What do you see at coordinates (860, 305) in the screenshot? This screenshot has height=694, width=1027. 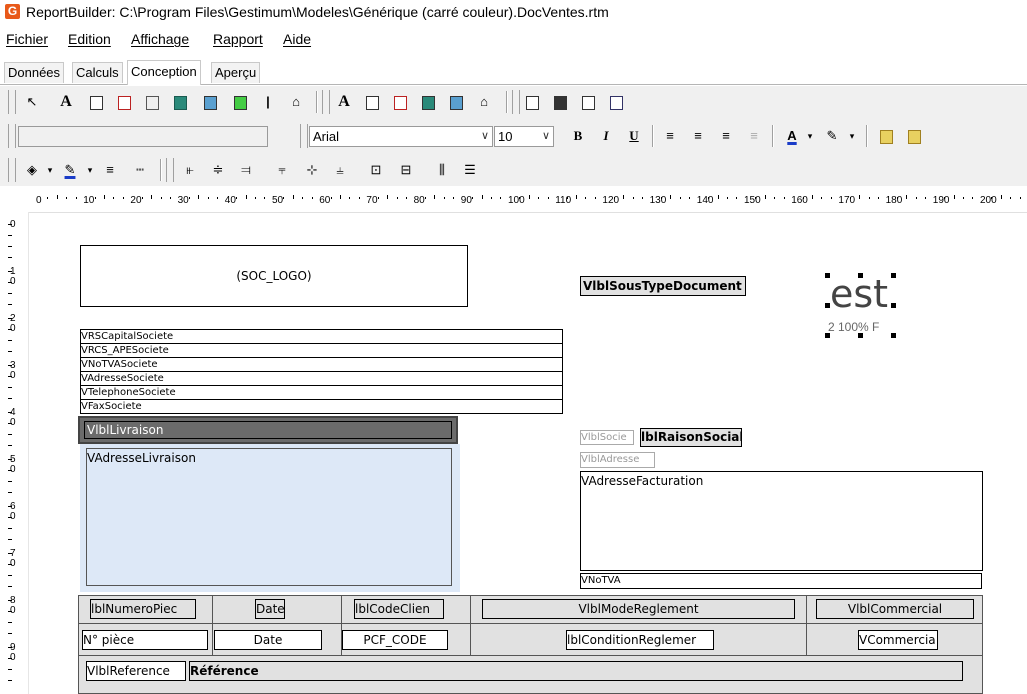 I see `image-component: est 2 100% F` at bounding box center [860, 305].